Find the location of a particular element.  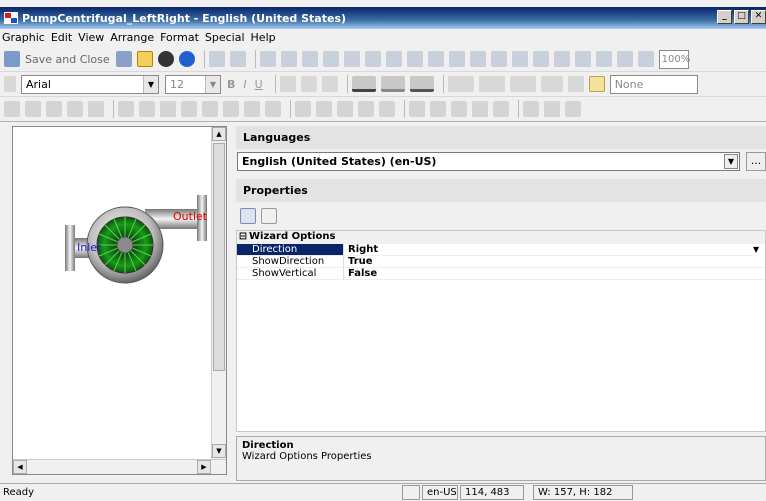

zoom-combo: 100% is located at coordinates (674, 59).